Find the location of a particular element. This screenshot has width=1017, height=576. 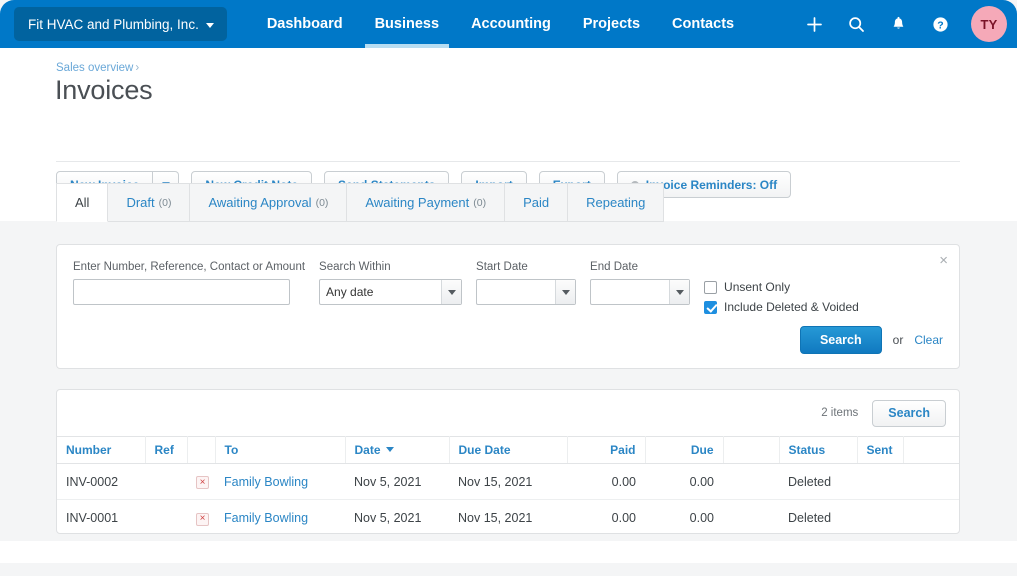

results-search-label: Search is located at coordinates (909, 413).